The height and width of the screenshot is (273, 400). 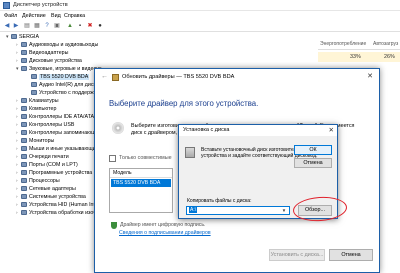 What do you see at coordinates (22, 37) in the screenshot?
I see `tree-item-root: ▾ SERGIA` at bounding box center [22, 37].